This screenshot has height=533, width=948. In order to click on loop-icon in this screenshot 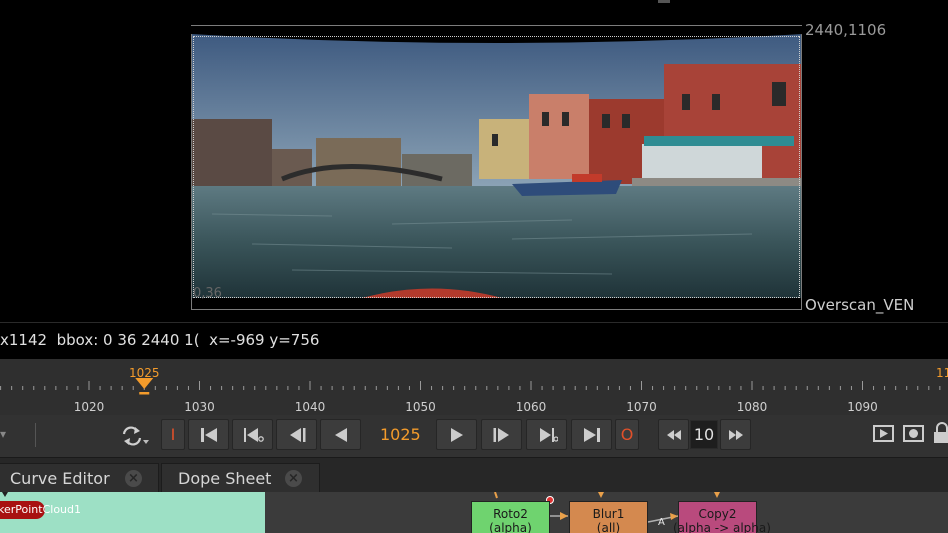, I will do `click(135, 436)`.